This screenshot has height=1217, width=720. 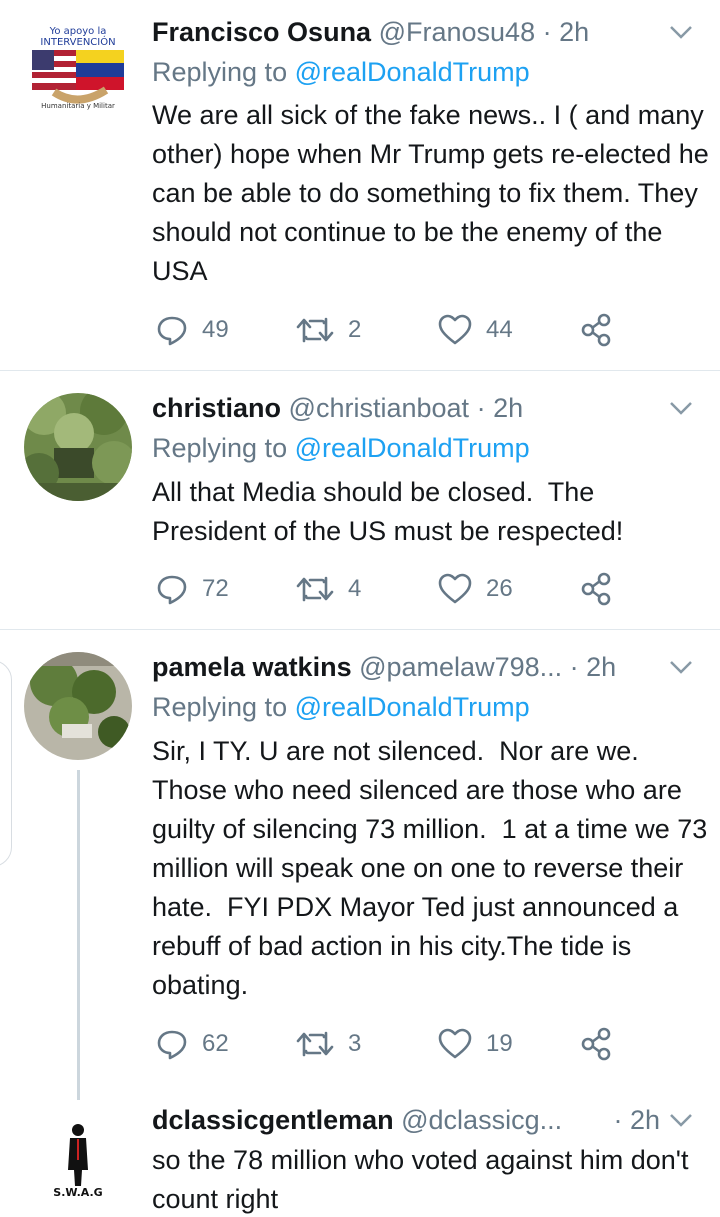 I want to click on avatar-caption: Yo apoyo la, so click(x=78, y=31).